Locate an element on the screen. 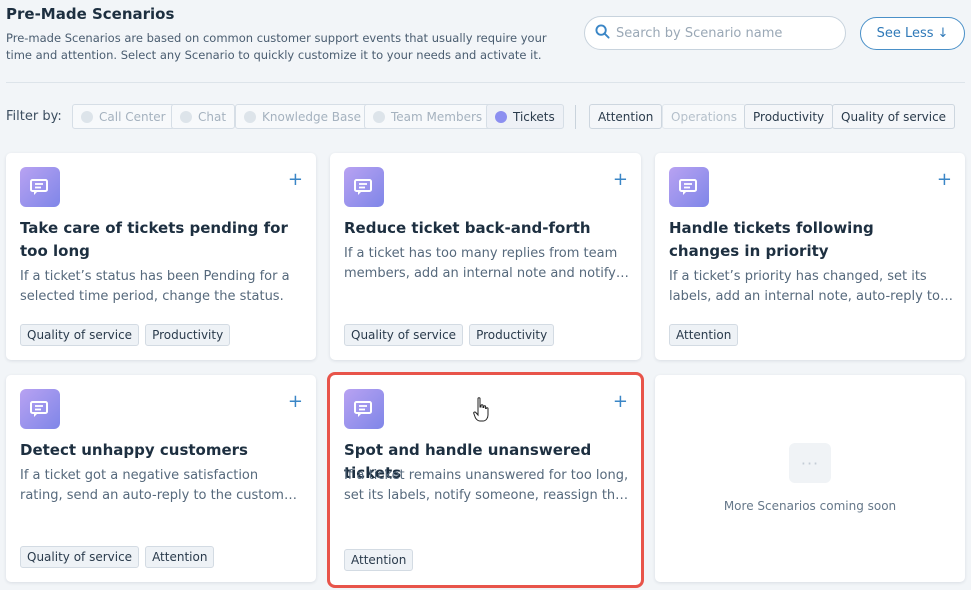  filter-label: Filter by: is located at coordinates (34, 116).